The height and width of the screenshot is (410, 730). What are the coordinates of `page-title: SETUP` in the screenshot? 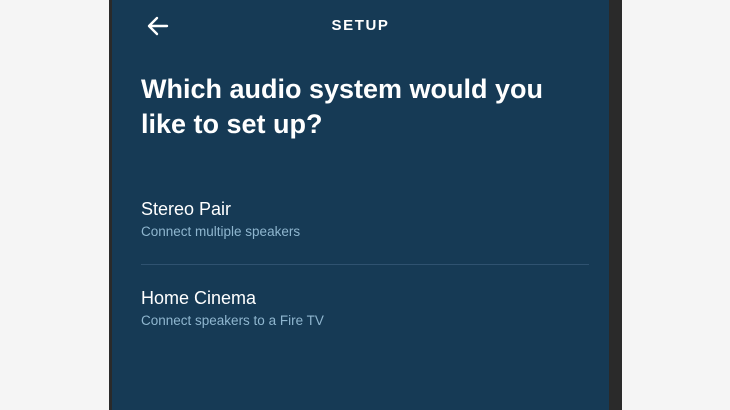 It's located at (360, 25).